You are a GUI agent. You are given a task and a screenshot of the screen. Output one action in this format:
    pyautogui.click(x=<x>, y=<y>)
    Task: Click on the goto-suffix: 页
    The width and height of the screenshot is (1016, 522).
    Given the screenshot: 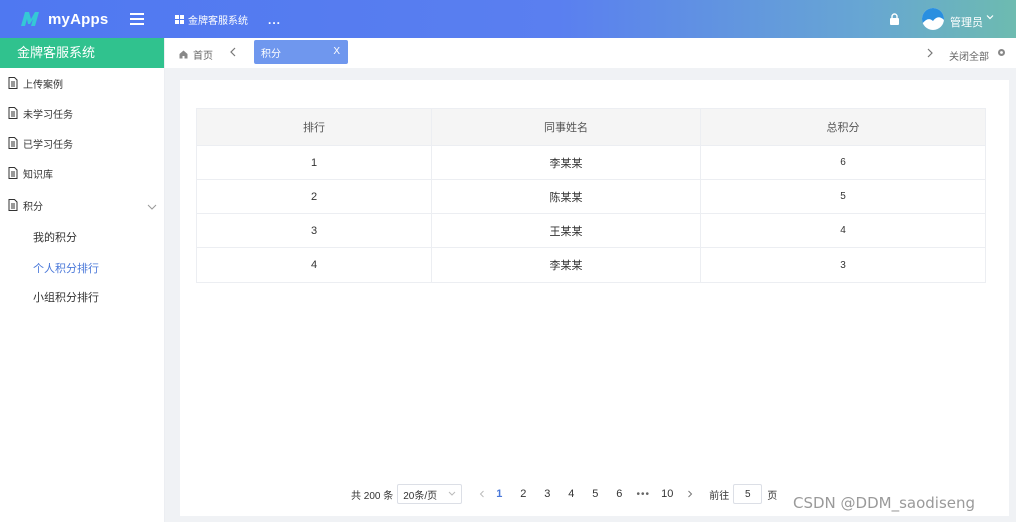 What is the action you would take?
    pyautogui.click(x=772, y=496)
    